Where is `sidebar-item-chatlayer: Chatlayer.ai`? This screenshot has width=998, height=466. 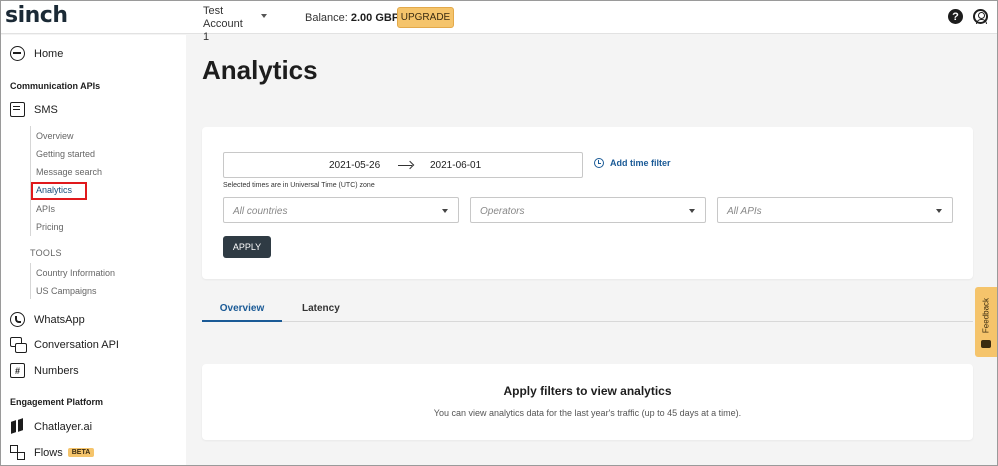
sidebar-item-chatlayer: Chatlayer.ai is located at coordinates (51, 426).